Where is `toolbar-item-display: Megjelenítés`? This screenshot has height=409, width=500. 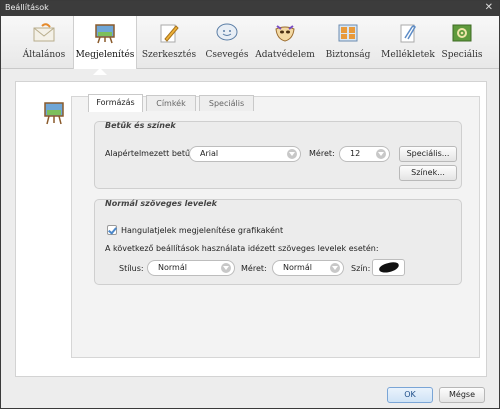
toolbar-item-display: Megjelenítés is located at coordinates (105, 42).